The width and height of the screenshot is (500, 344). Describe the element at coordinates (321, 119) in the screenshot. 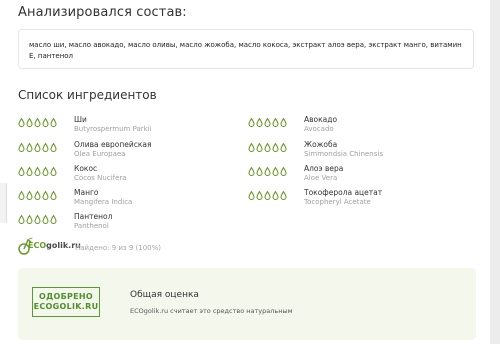

I see `ingredient-name: Авокадо` at that location.